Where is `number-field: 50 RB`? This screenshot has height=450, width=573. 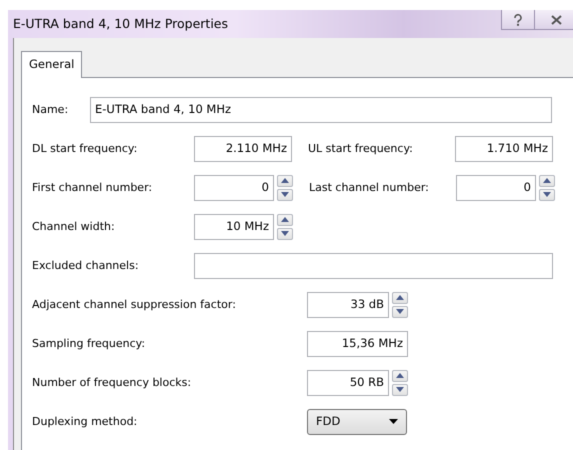 number-field: 50 RB is located at coordinates (348, 383).